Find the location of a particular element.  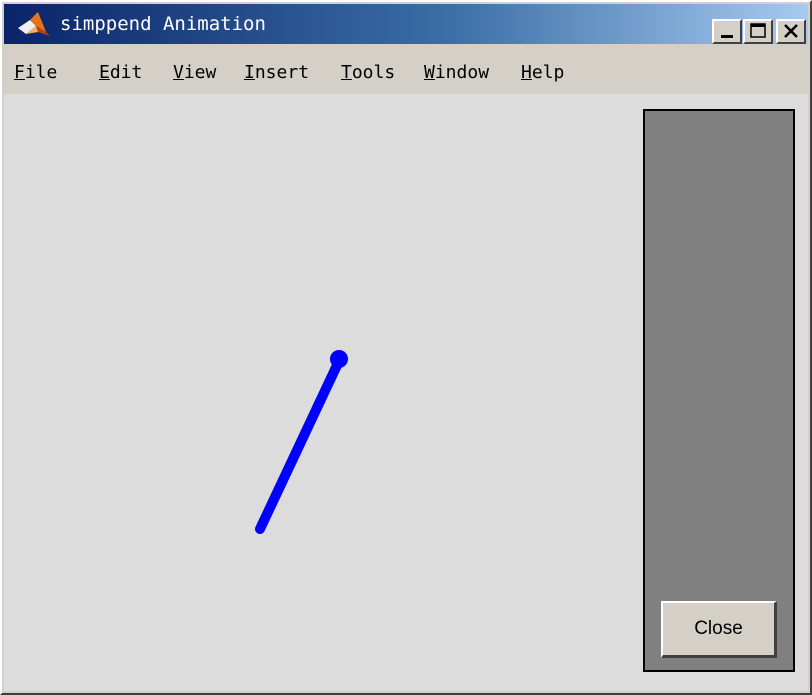

maximize-button is located at coordinates (758, 31).